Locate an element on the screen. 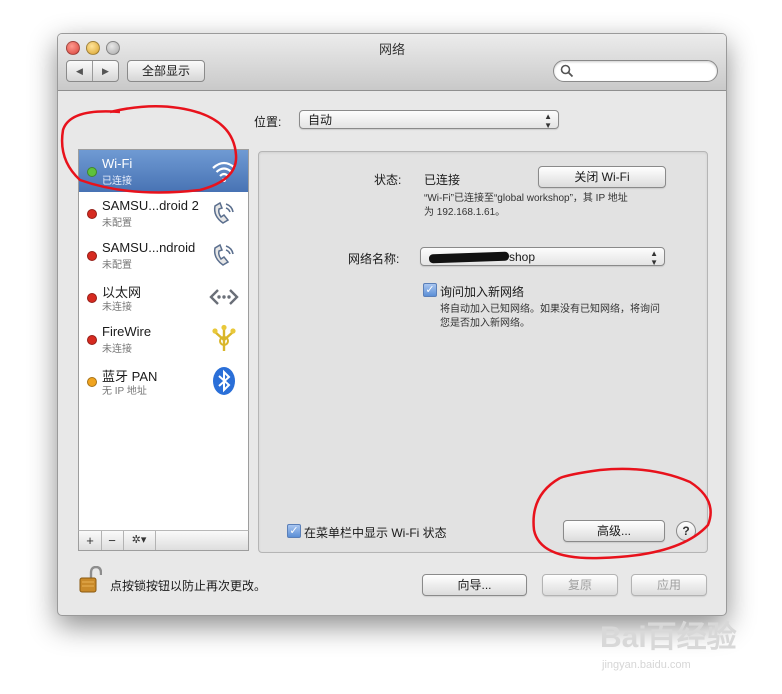 This screenshot has width=782, height=694. baidu-watermark: Bai百经验 jingyan.baidu.com is located at coordinates (688, 647).